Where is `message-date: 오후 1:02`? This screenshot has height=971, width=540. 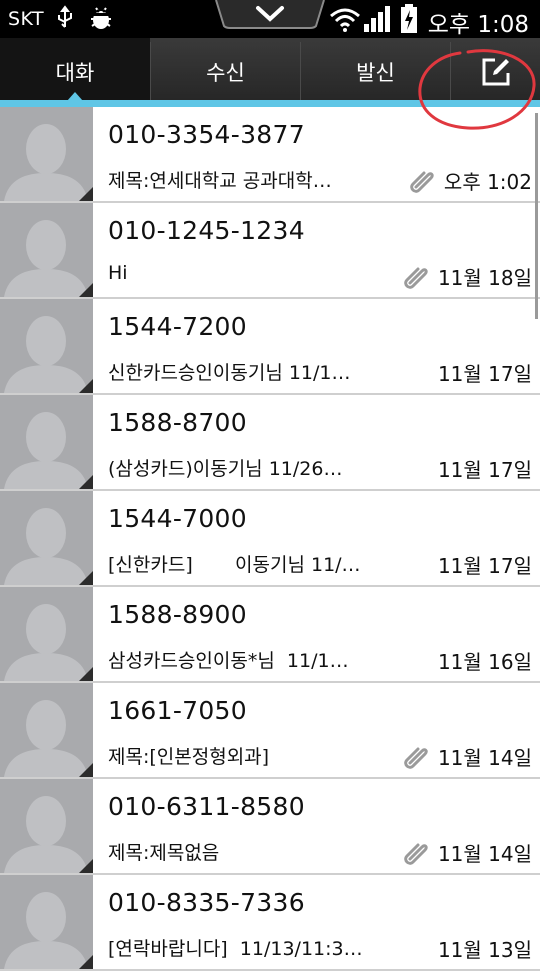
message-date: 오후 1:02 is located at coordinates (487, 182).